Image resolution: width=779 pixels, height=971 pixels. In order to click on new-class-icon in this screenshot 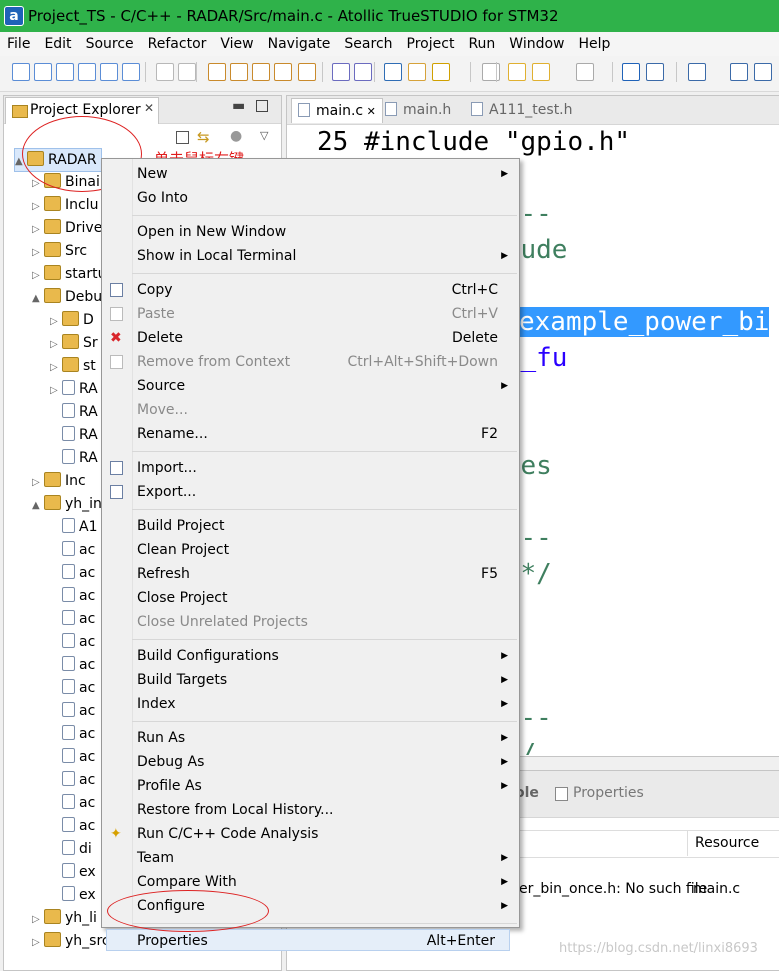, I will do `click(65, 72)`.